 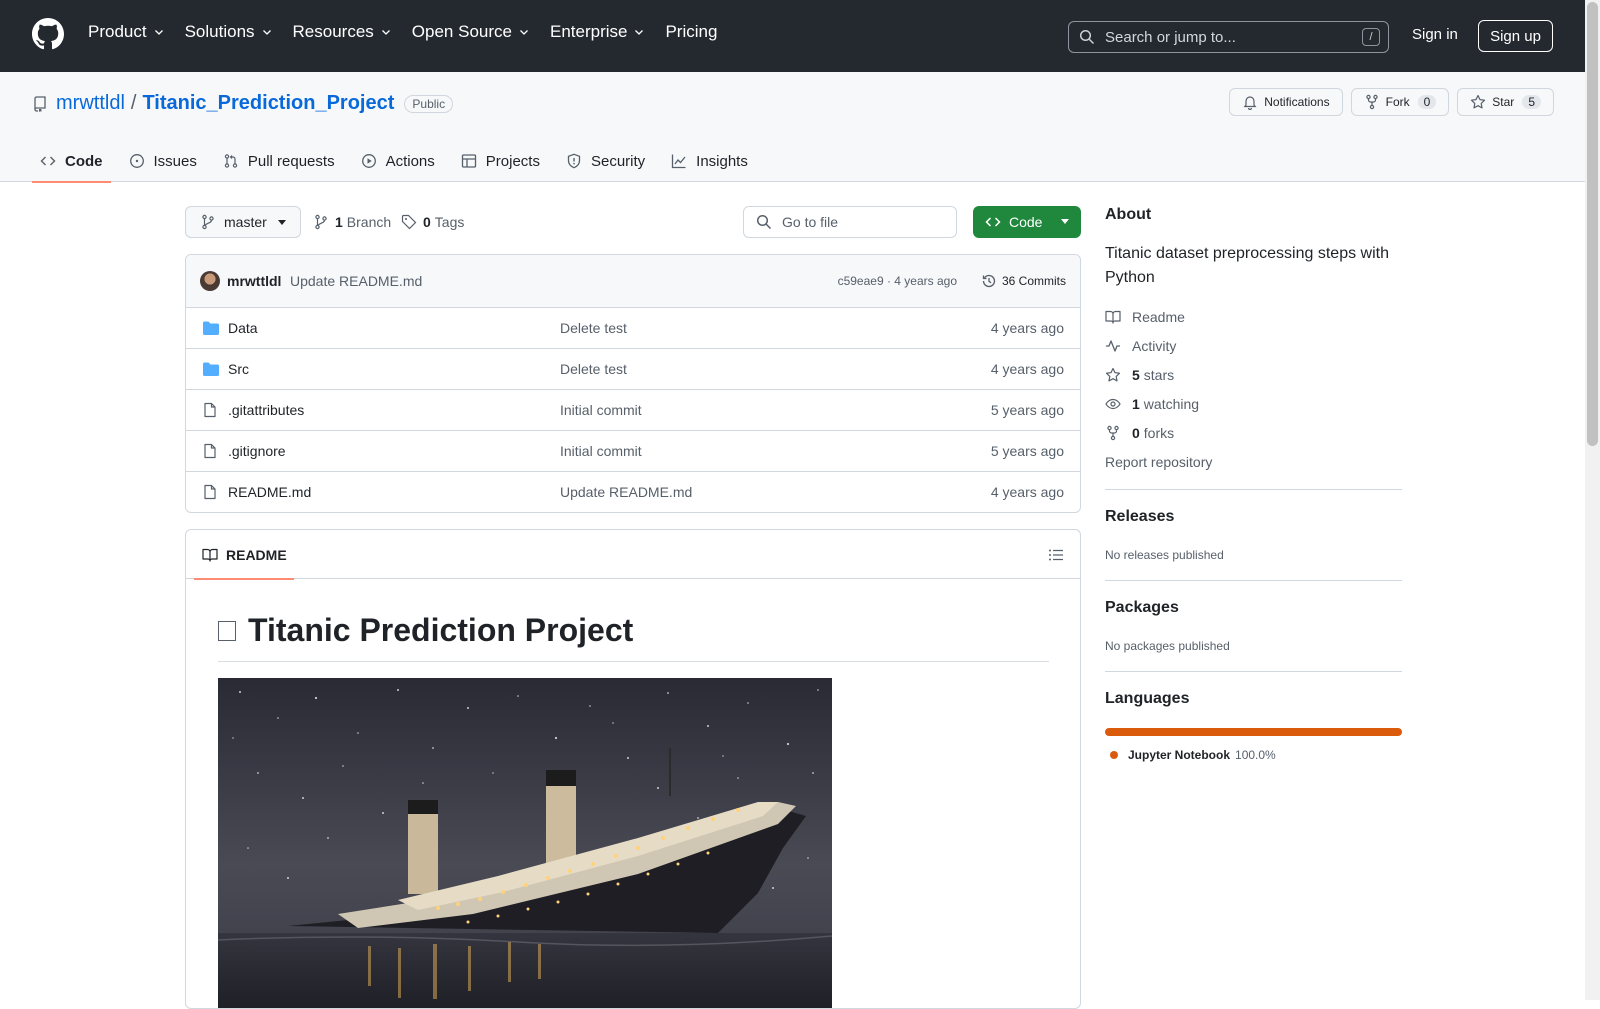 I want to click on fork-button: Fork 0, so click(x=1400, y=102).